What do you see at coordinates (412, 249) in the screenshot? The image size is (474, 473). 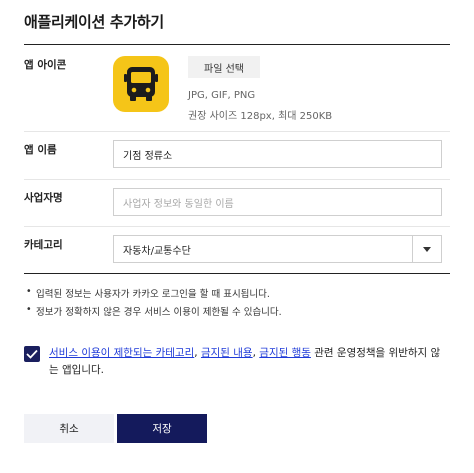 I see `select-divider` at bounding box center [412, 249].